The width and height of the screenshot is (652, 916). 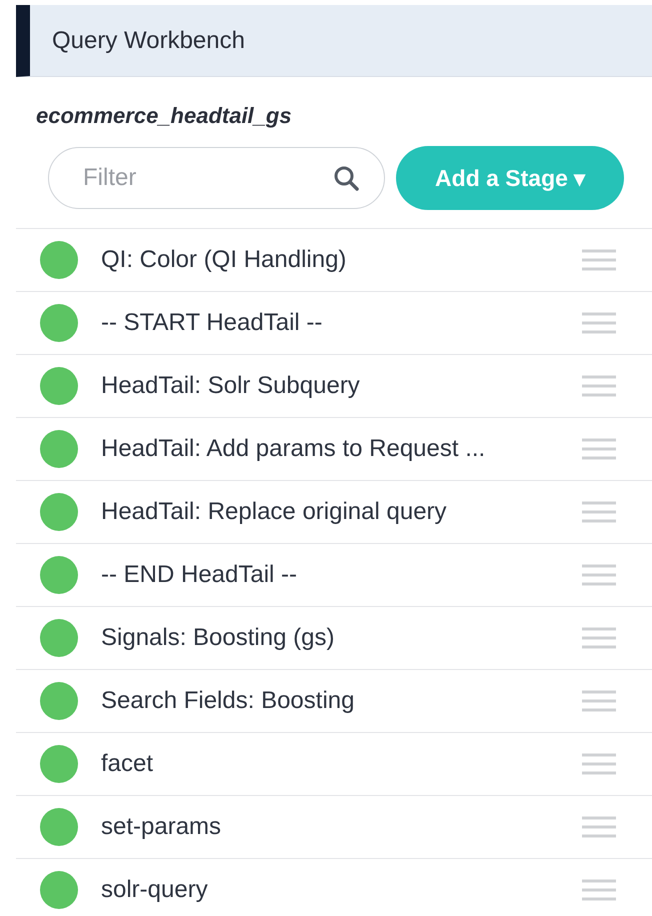 I want to click on stage-row: Signals: Boosting (gs), so click(x=334, y=638).